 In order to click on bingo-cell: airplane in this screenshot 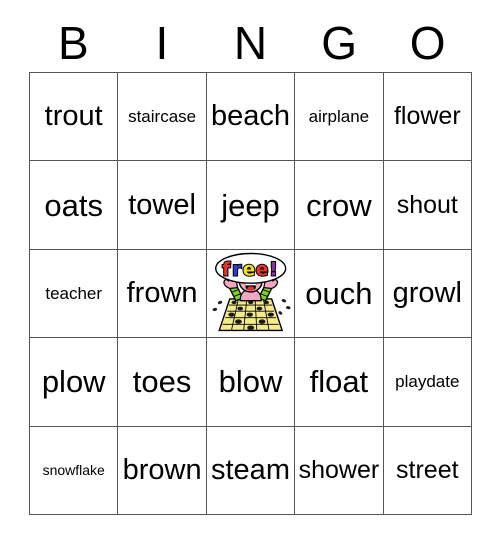, I will do `click(339, 117)`.